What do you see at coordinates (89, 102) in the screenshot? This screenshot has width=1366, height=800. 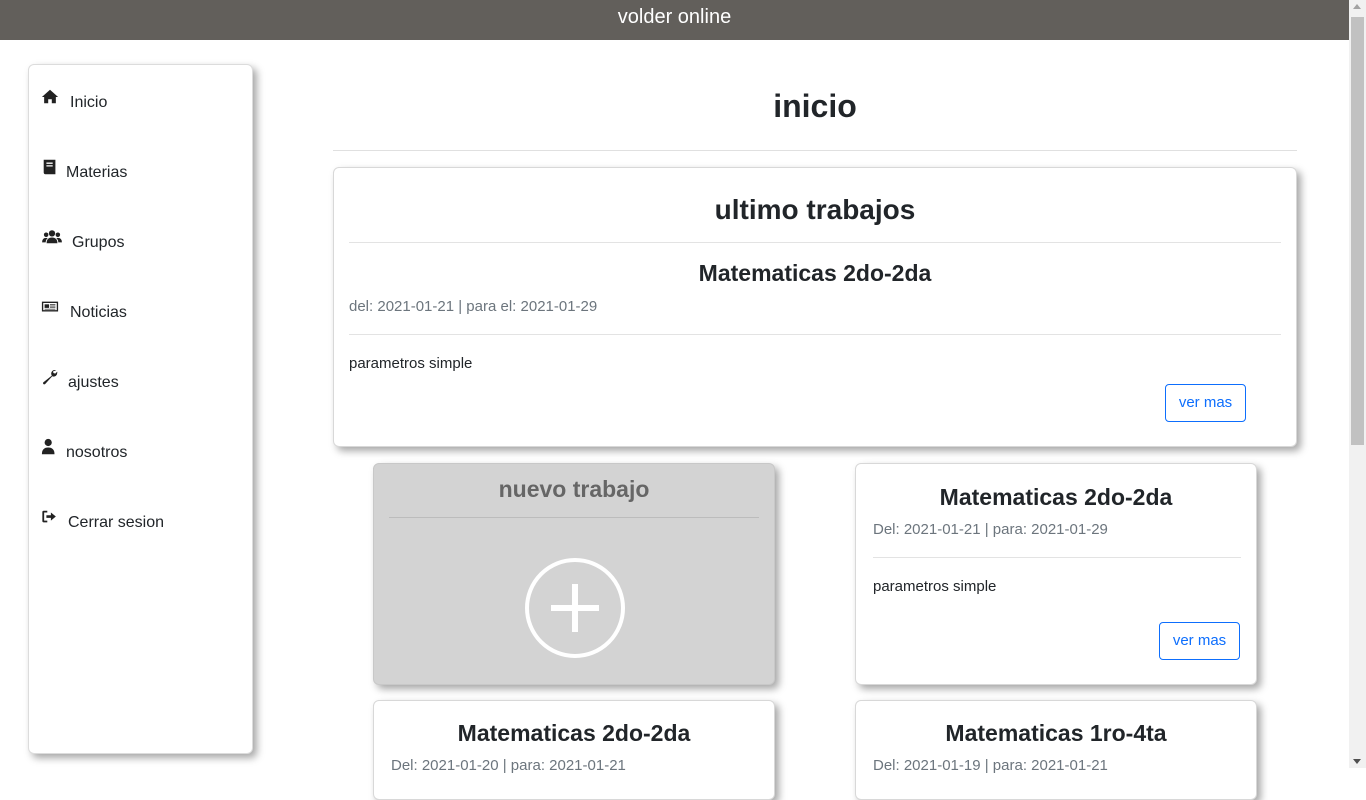 I see `sidebar-item-label: Inicio` at bounding box center [89, 102].